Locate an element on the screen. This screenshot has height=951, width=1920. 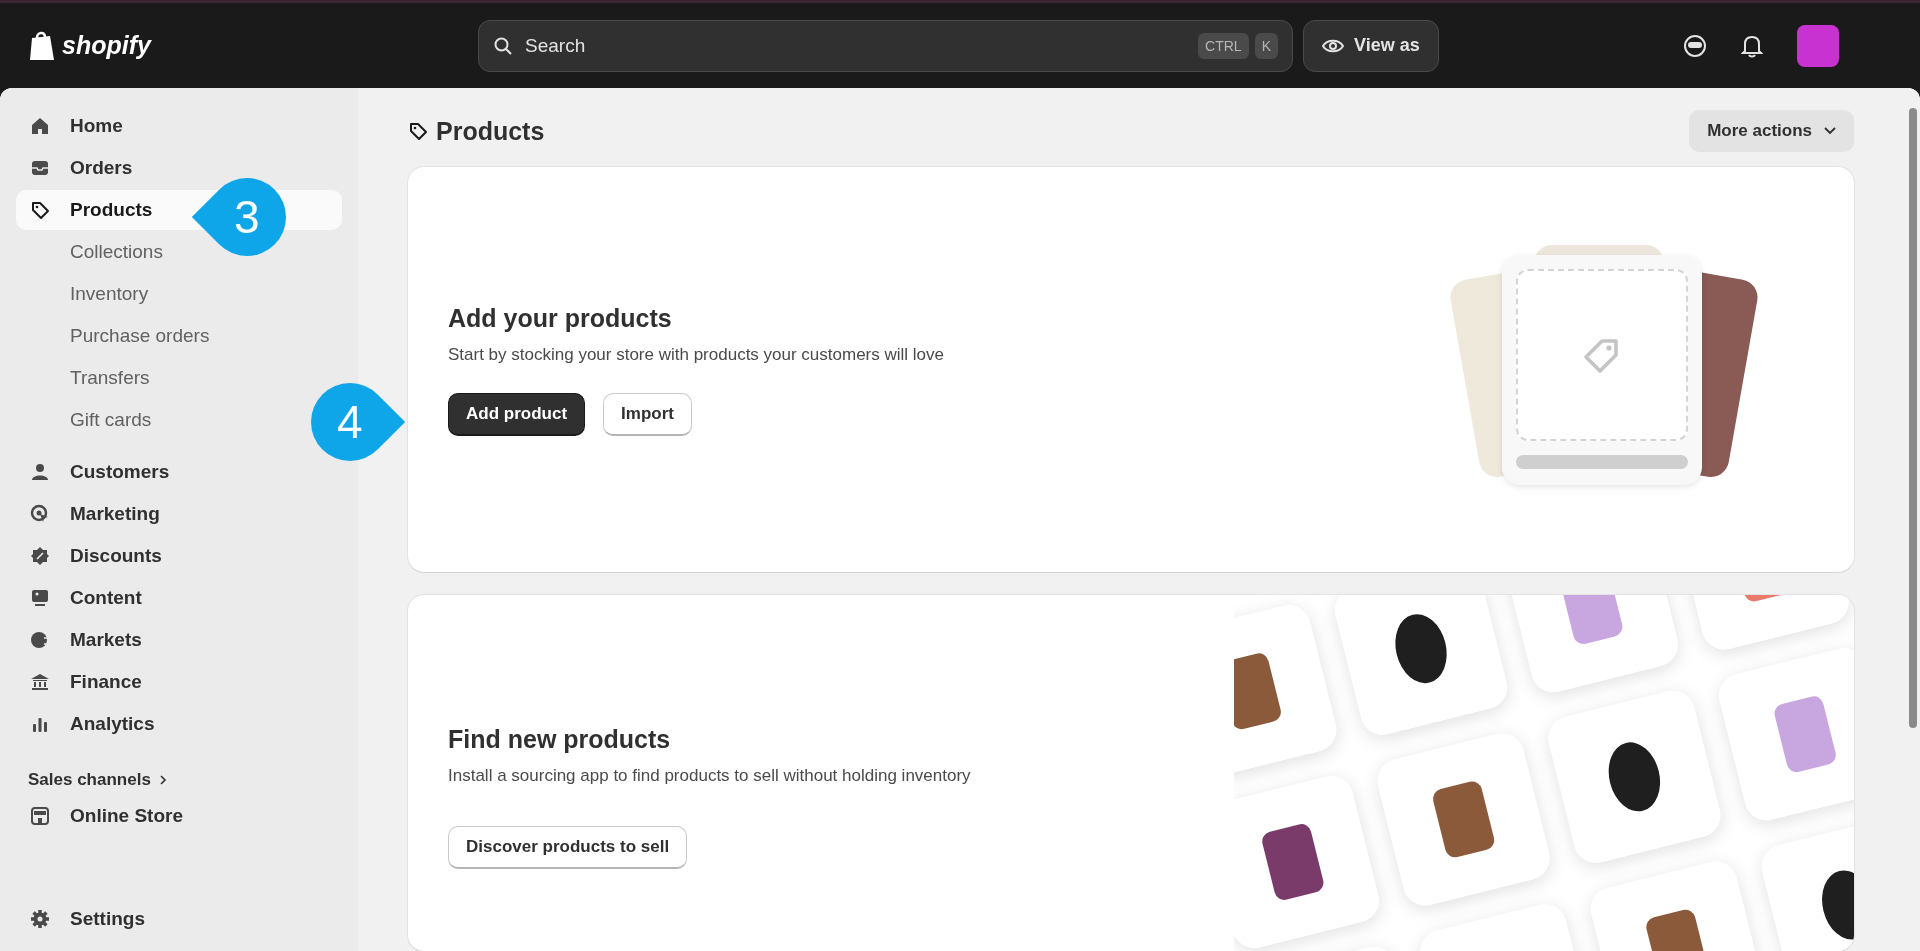
more-actions-button: More actions is located at coordinates (1771, 131).